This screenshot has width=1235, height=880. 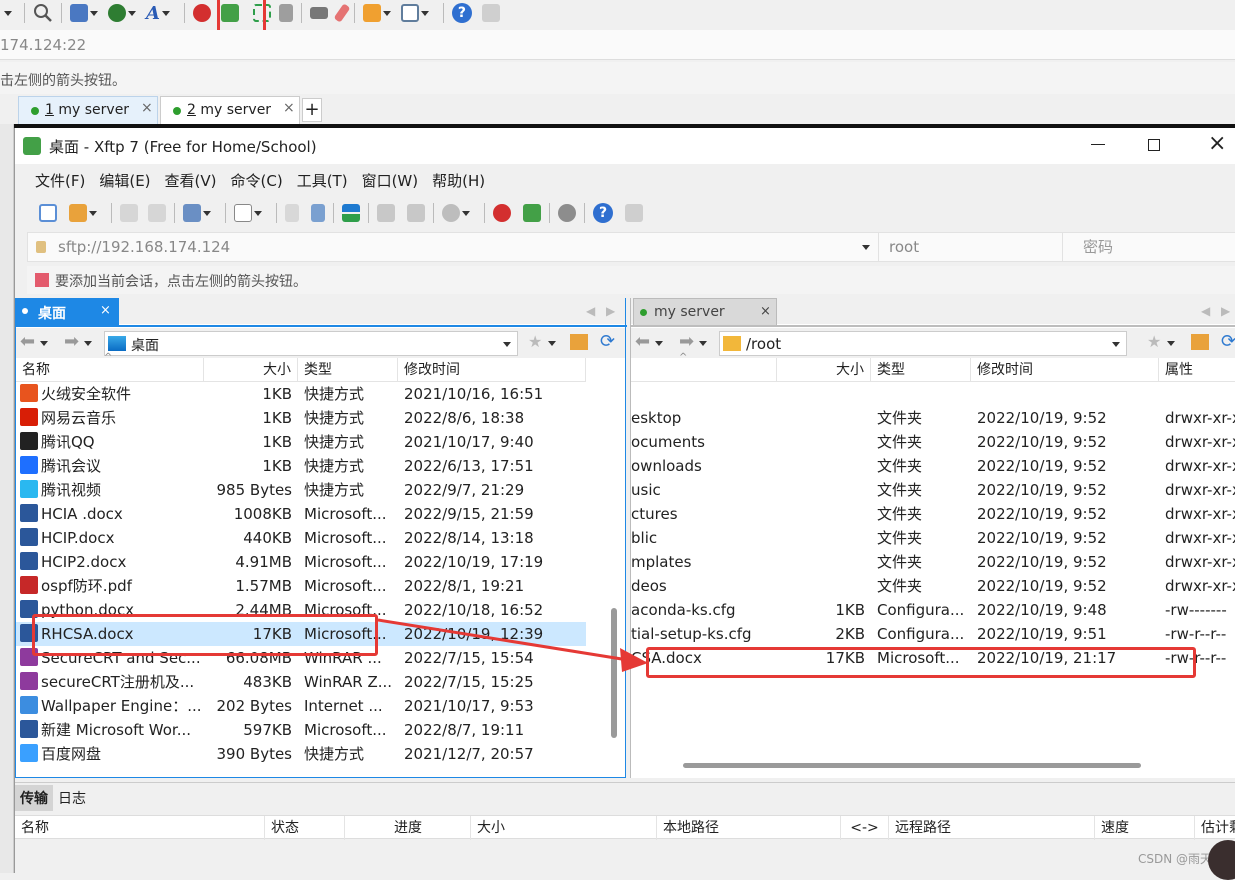 I want to click on outer-tab-1: 1 my server ×, so click(x=88, y=110).